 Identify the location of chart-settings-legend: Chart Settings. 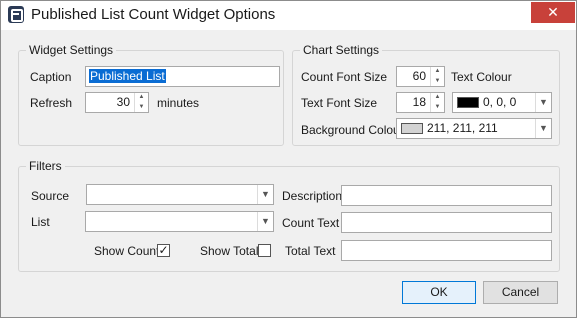
(341, 50).